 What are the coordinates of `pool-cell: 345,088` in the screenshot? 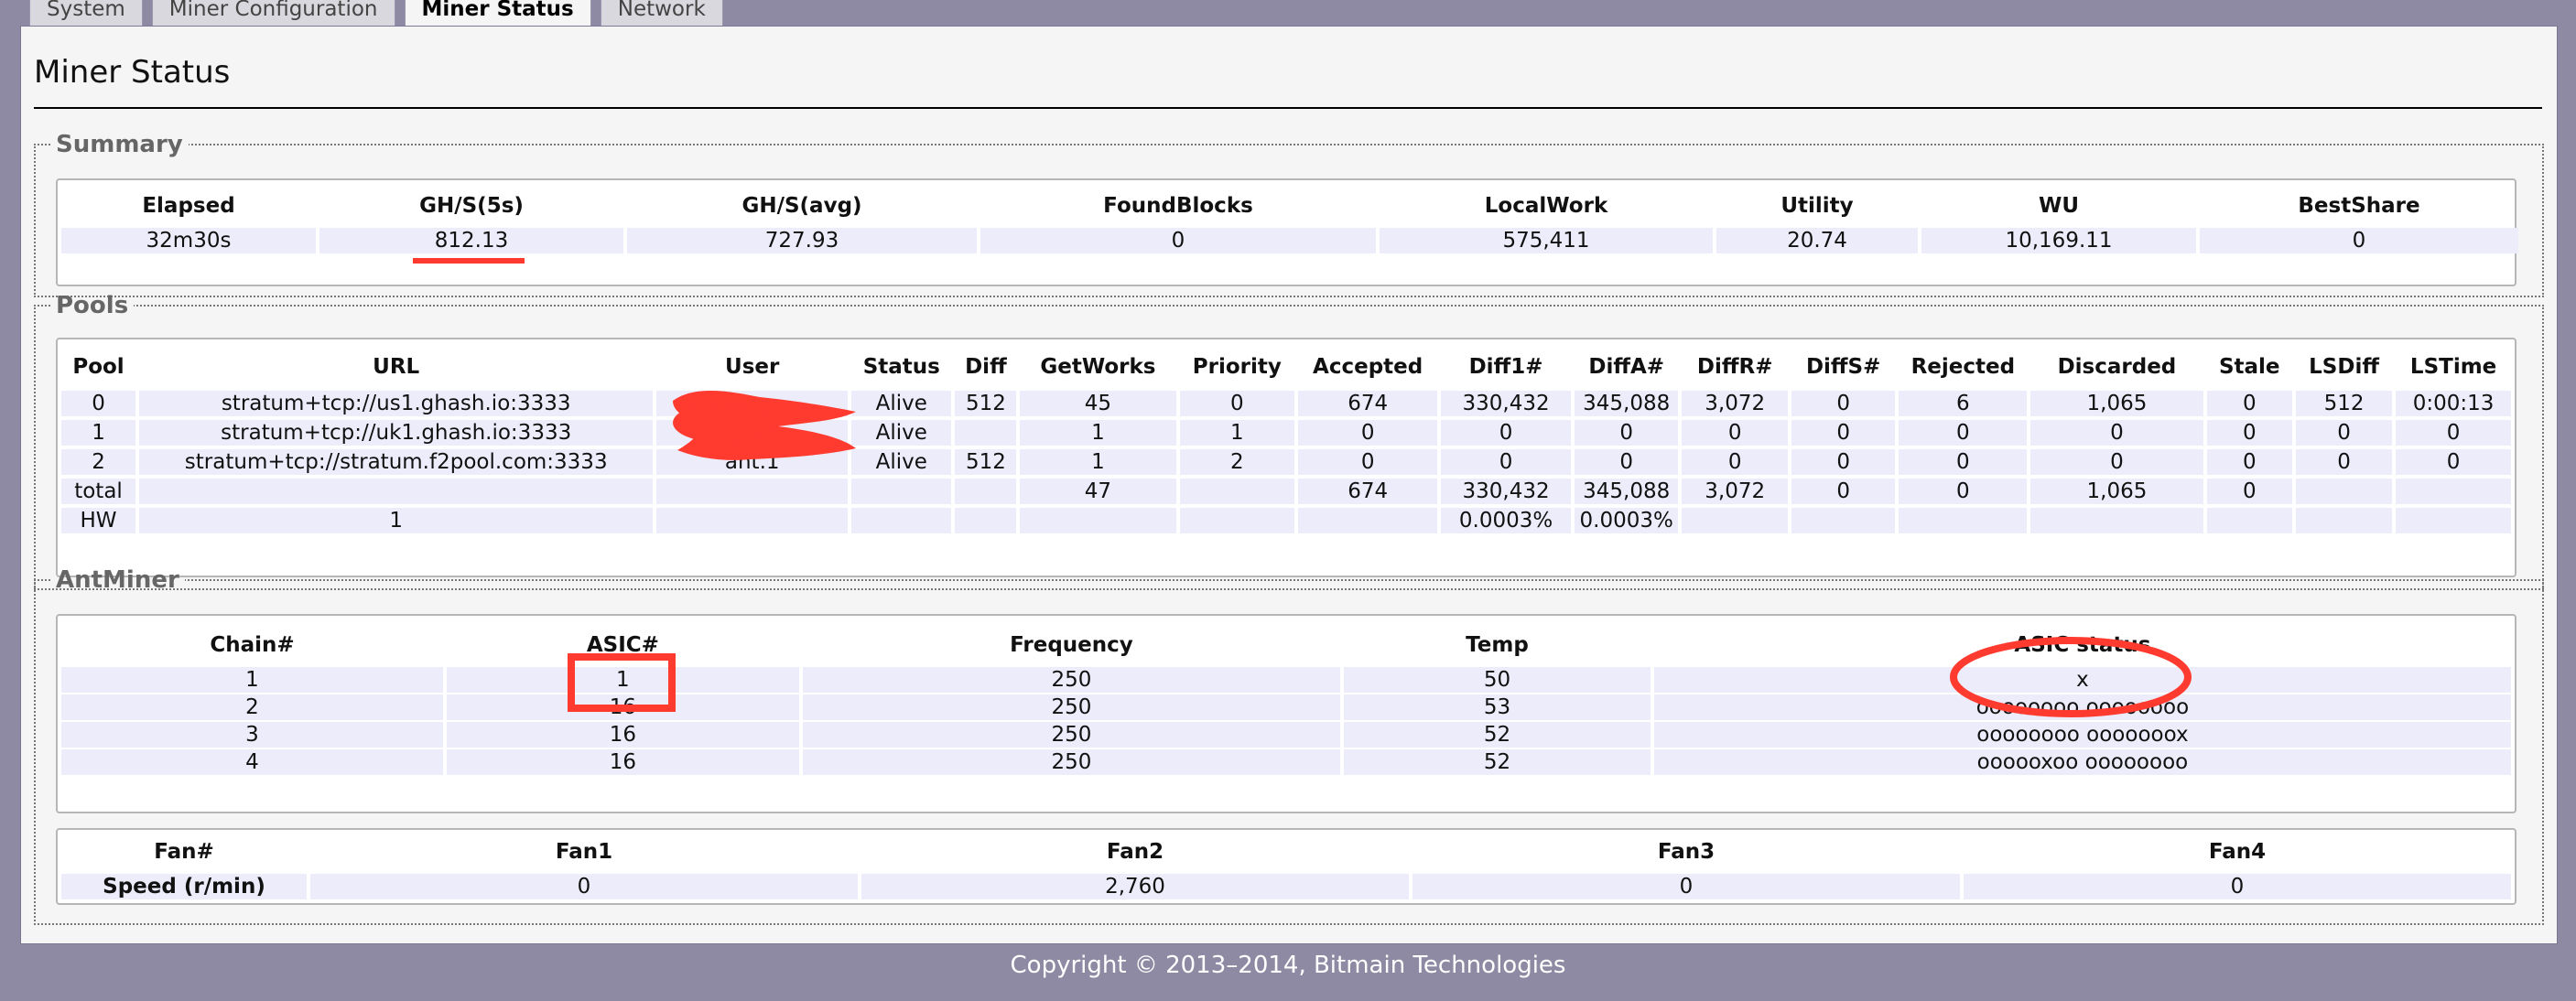 It's located at (1627, 404).